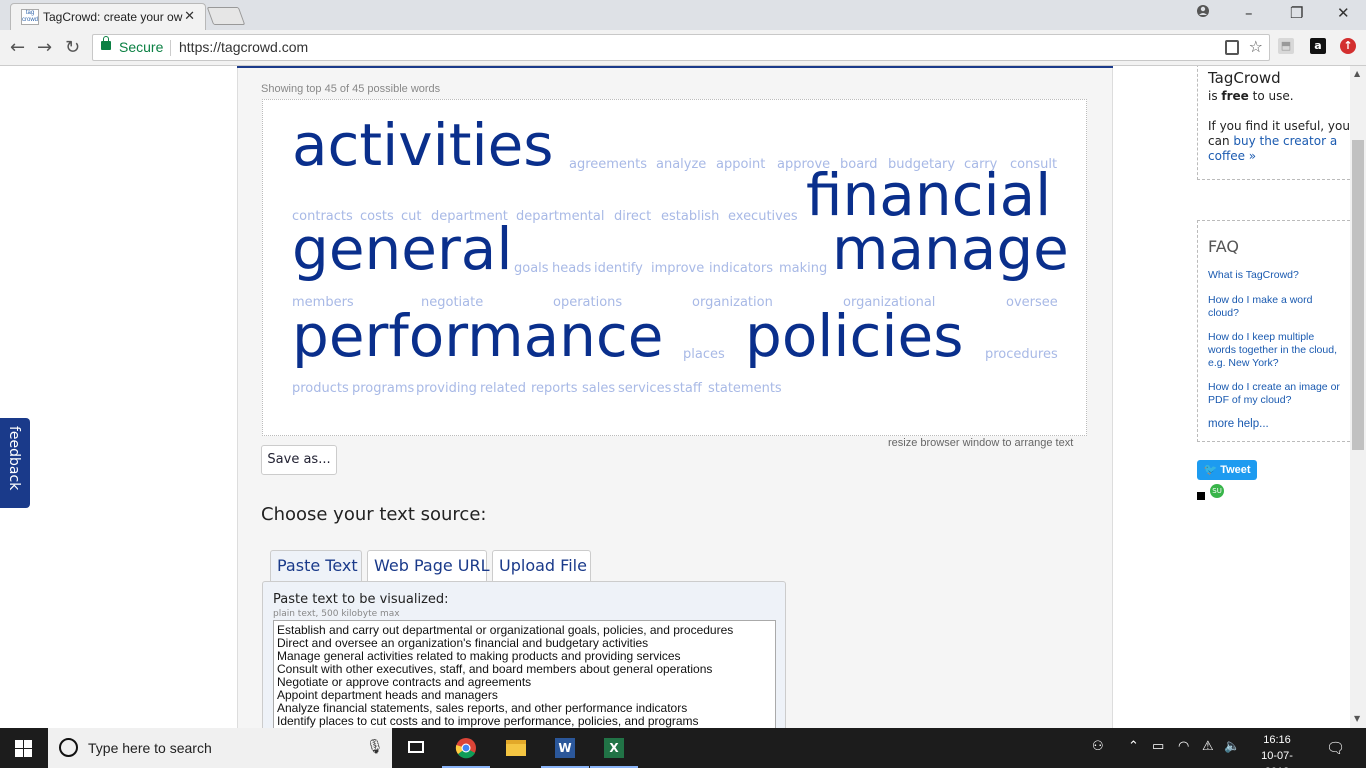  I want to click on cloud-word-appoint: appoint, so click(740, 164).